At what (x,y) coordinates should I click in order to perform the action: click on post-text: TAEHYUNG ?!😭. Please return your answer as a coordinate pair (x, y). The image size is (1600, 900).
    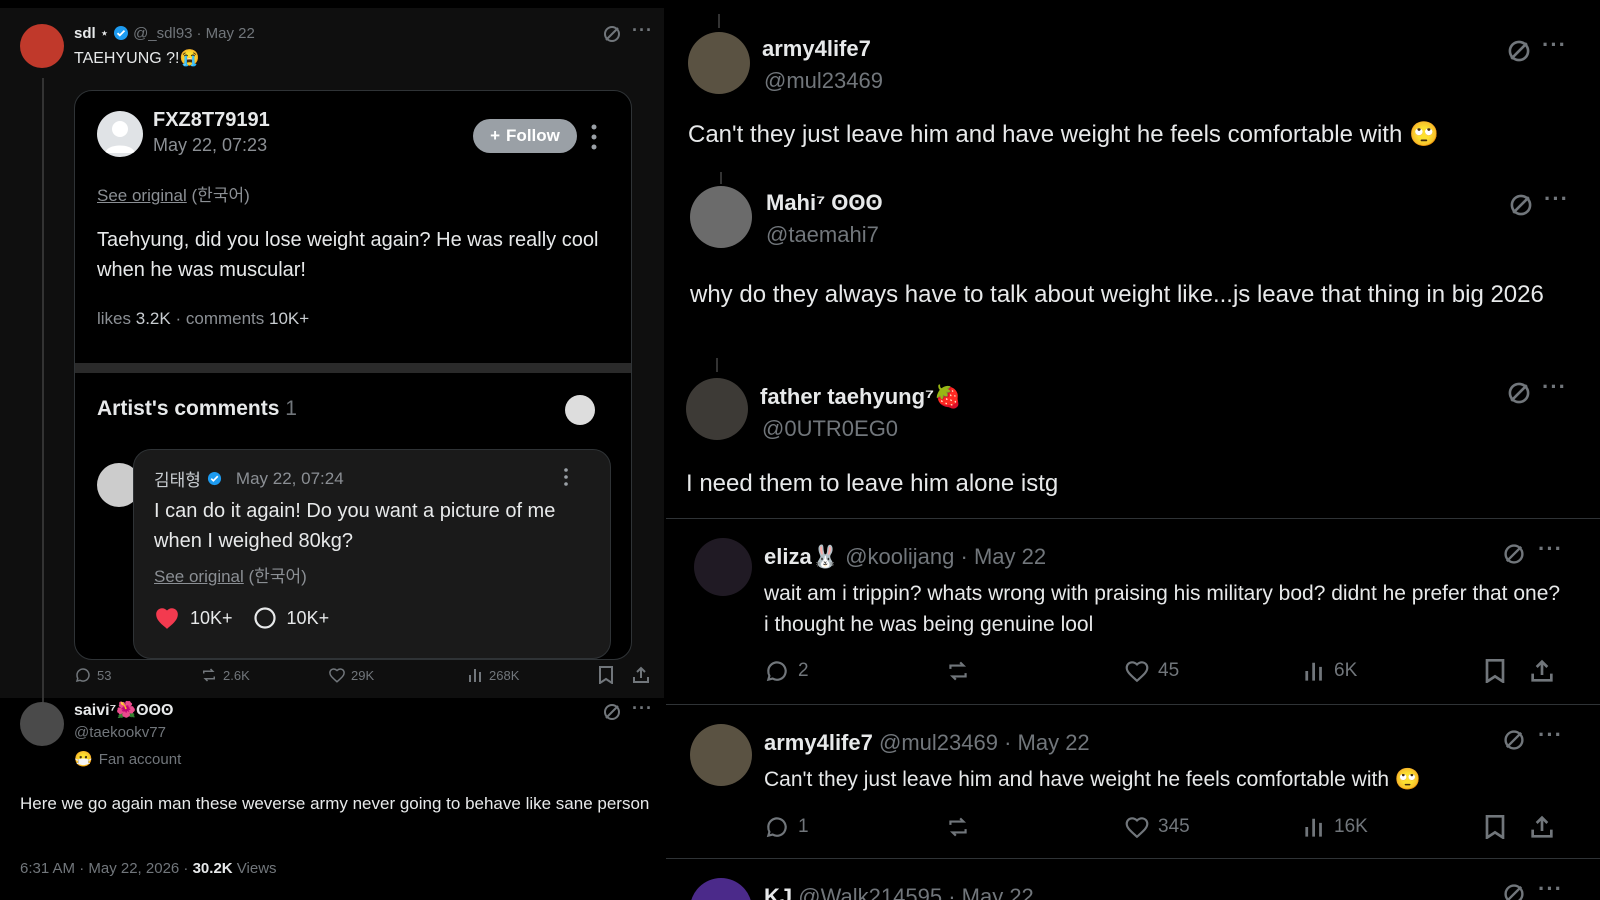
    Looking at the image, I should click on (137, 58).